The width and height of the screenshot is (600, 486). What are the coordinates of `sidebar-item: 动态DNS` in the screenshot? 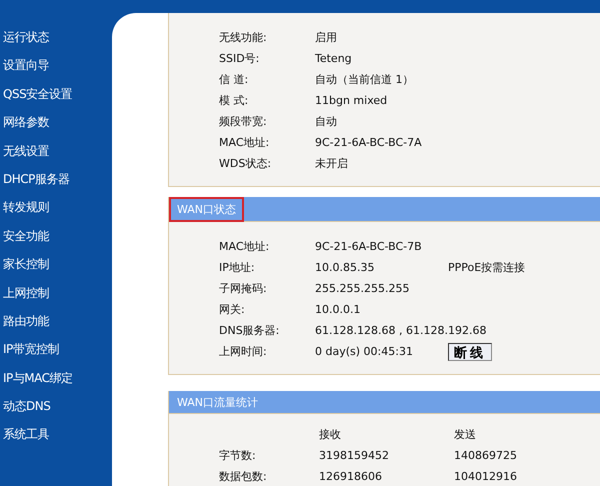 It's located at (57, 411).